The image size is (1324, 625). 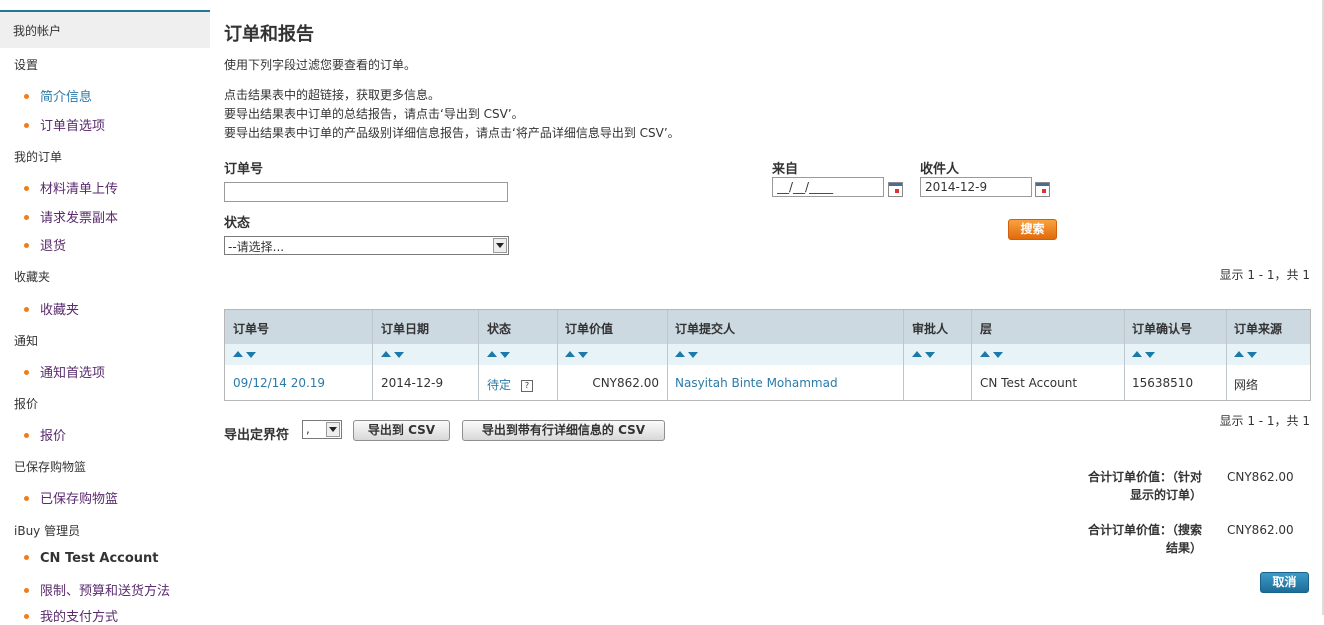 What do you see at coordinates (1258, 328) in the screenshot?
I see `column-header-source: 订单来源` at bounding box center [1258, 328].